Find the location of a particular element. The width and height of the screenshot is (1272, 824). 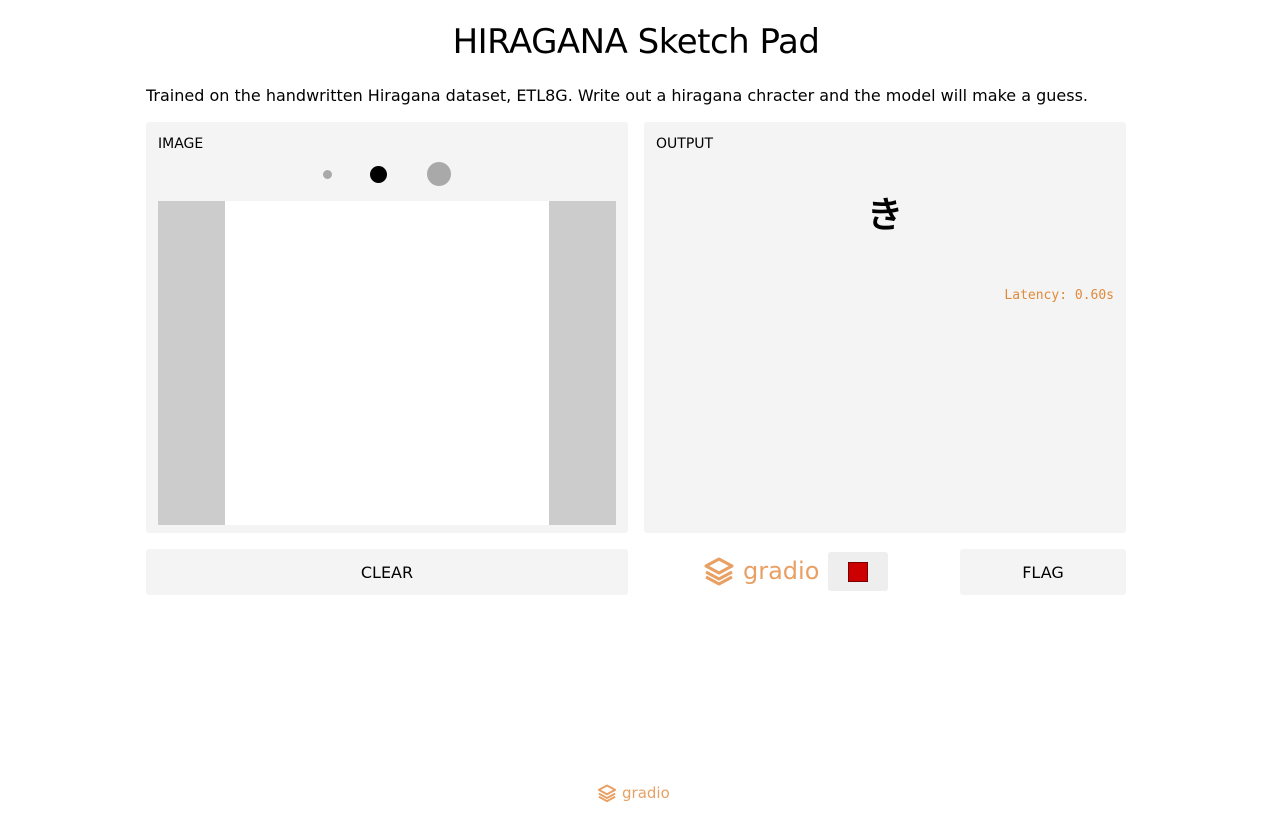

brush-size-selector is located at coordinates (387, 174).